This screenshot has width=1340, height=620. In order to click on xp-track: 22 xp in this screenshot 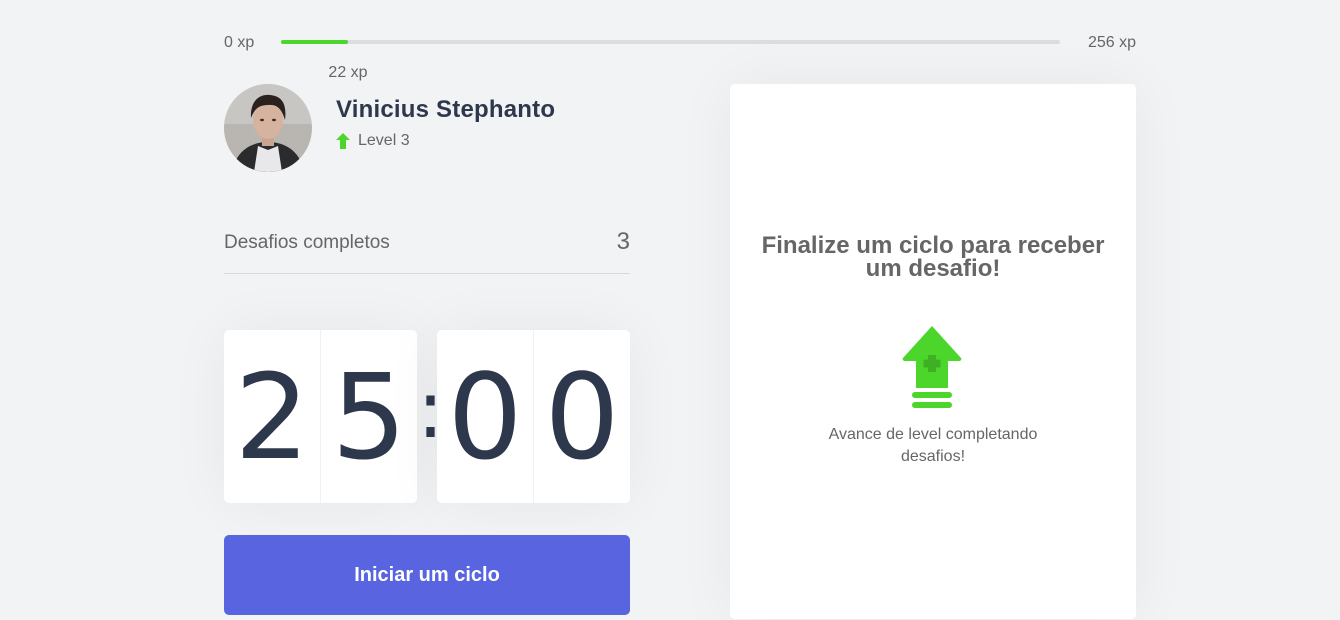, I will do `click(670, 60)`.